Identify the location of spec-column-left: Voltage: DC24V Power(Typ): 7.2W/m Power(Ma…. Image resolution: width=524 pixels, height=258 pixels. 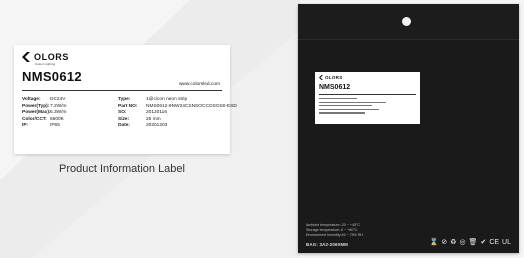
(44, 113).